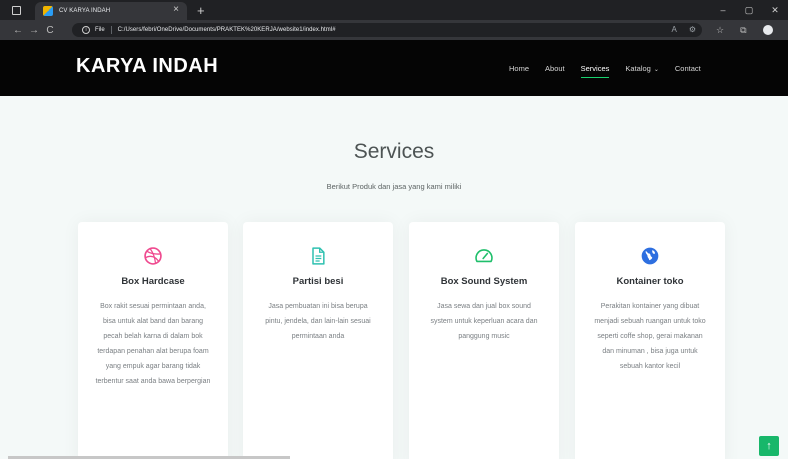 The height and width of the screenshot is (459, 788). What do you see at coordinates (692, 29) in the screenshot?
I see `extensions-icon: ⚙` at bounding box center [692, 29].